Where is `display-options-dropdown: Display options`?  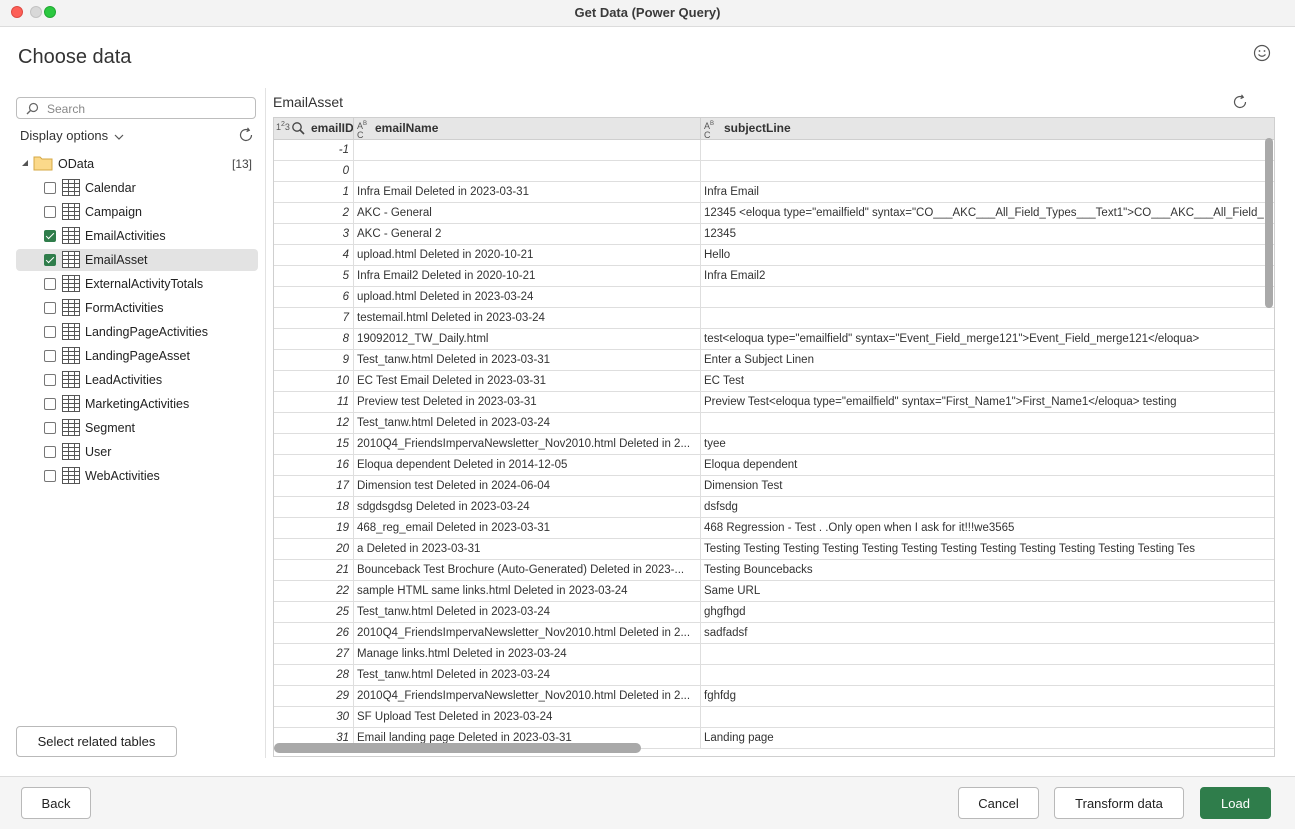
display-options-dropdown: Display options is located at coordinates (72, 135).